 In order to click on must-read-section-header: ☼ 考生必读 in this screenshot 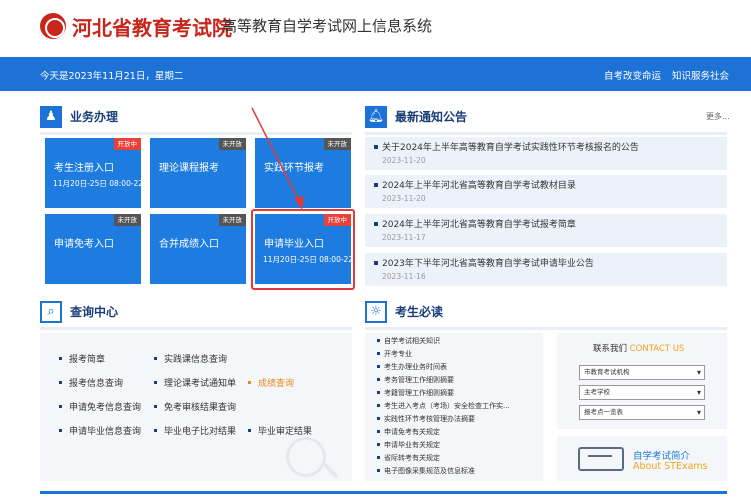, I will do `click(546, 314)`.